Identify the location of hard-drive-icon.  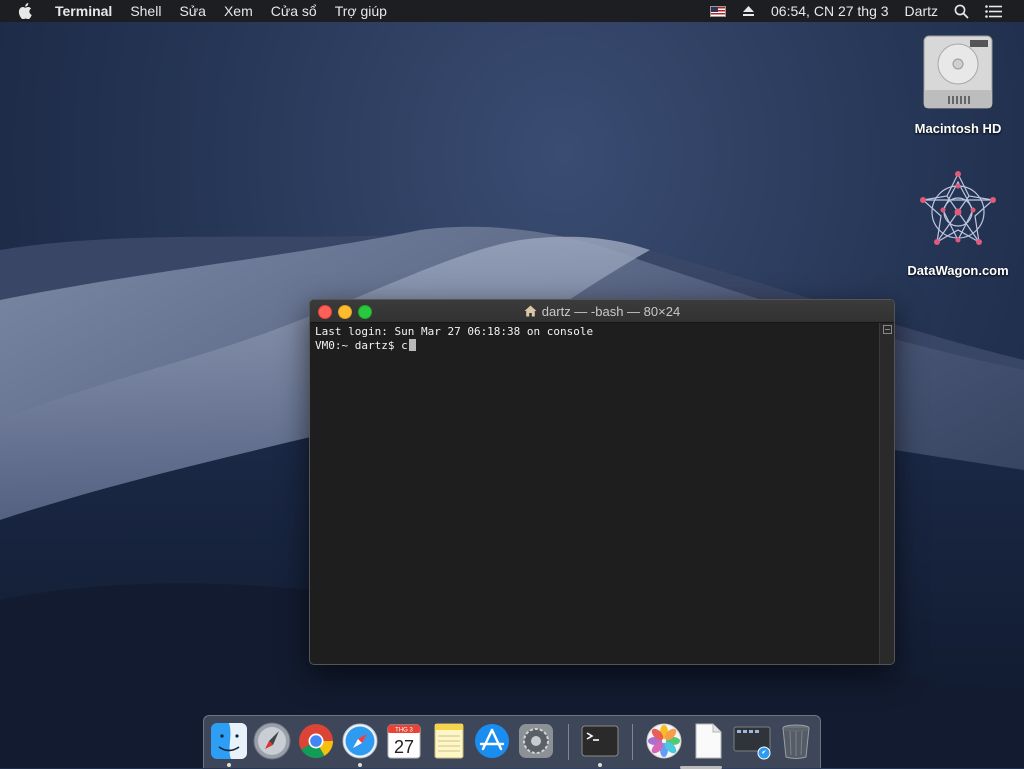
(958, 72).